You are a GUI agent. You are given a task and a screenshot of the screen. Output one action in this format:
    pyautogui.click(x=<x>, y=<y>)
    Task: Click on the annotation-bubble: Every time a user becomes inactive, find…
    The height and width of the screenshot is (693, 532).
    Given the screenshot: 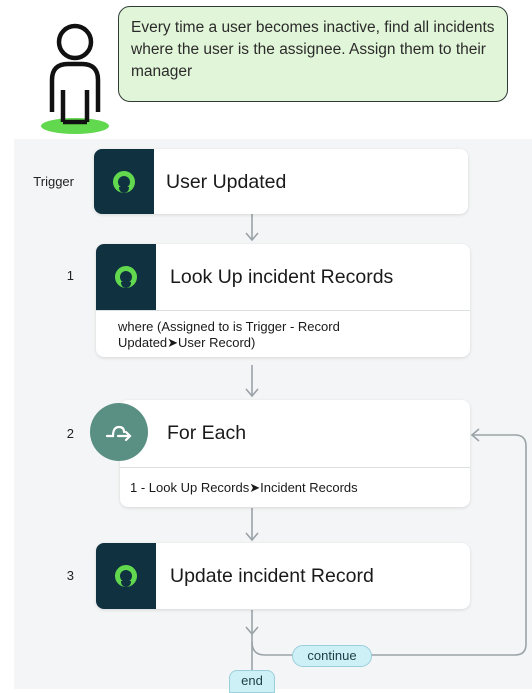 What is the action you would take?
    pyautogui.click(x=313, y=54)
    